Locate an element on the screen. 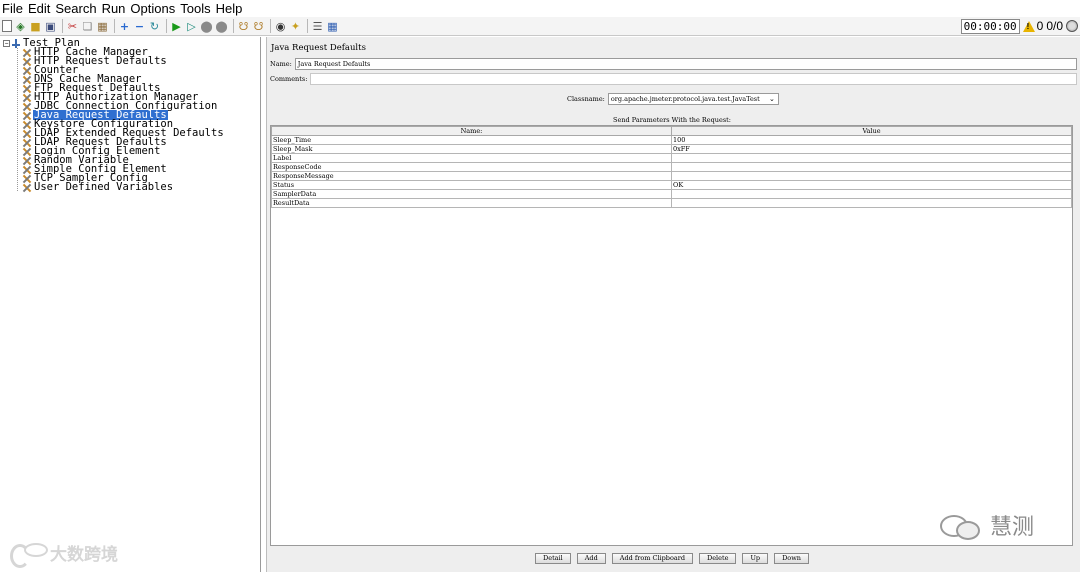 The height and width of the screenshot is (572, 1080). param-name-cell: Sleep_Time is located at coordinates (471, 140).